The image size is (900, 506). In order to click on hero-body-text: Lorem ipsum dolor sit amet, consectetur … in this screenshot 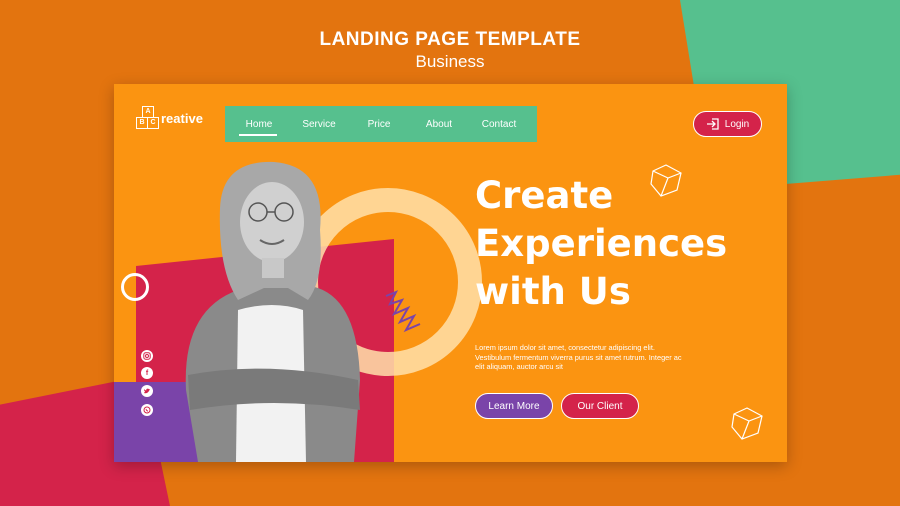, I will do `click(578, 357)`.